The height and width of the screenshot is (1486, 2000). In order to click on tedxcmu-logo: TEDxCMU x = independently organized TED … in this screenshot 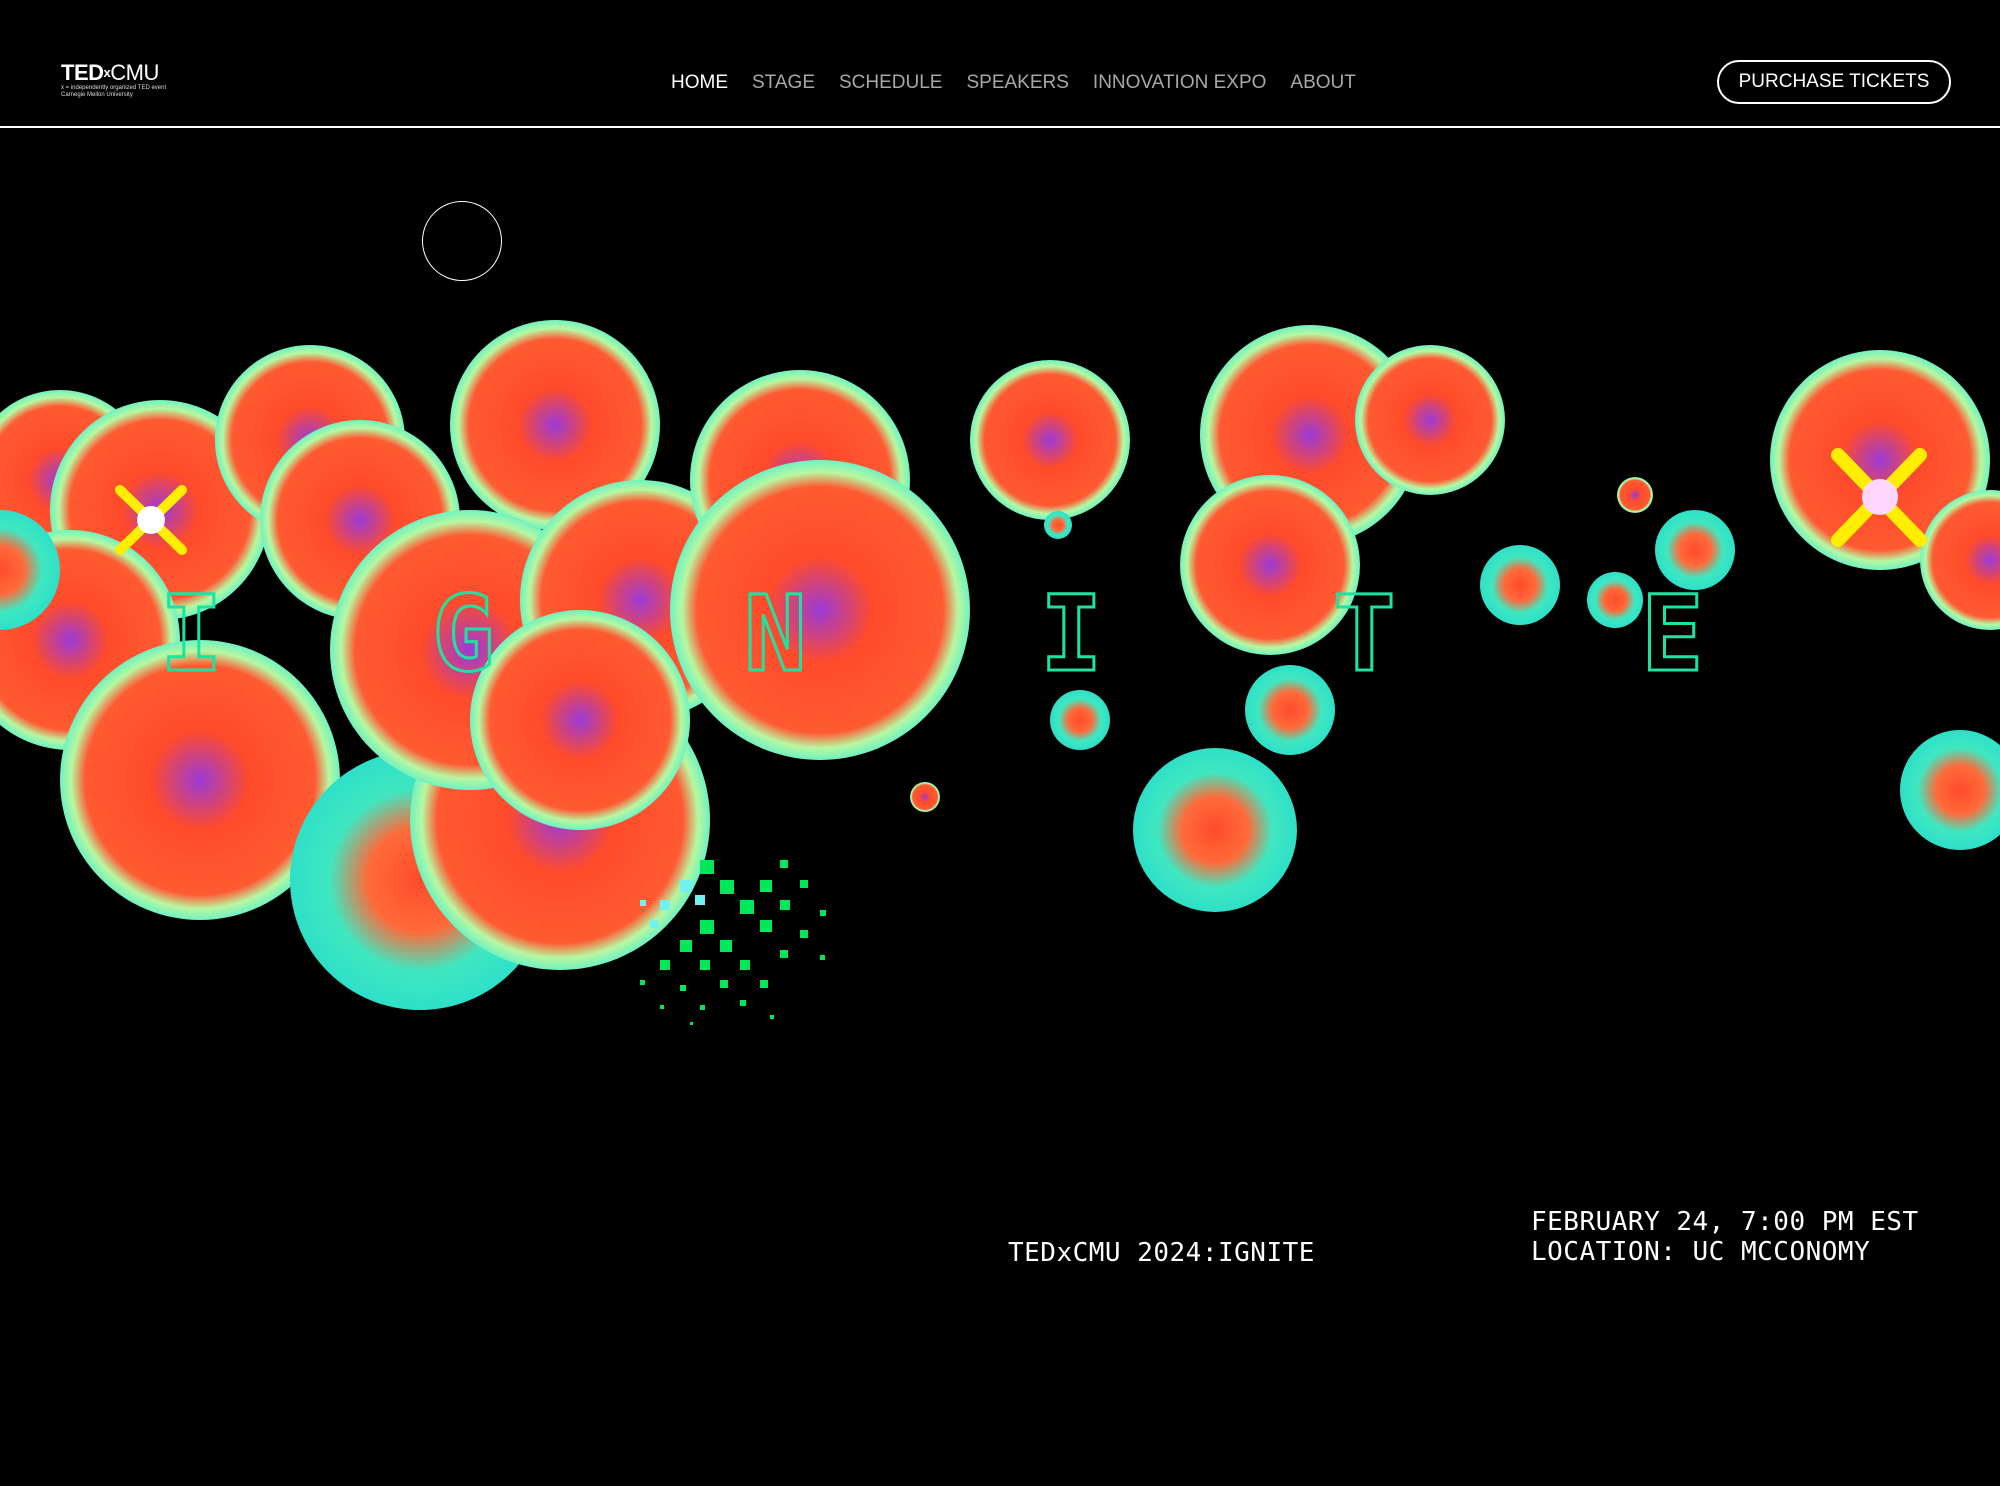, I will do `click(126, 82)`.